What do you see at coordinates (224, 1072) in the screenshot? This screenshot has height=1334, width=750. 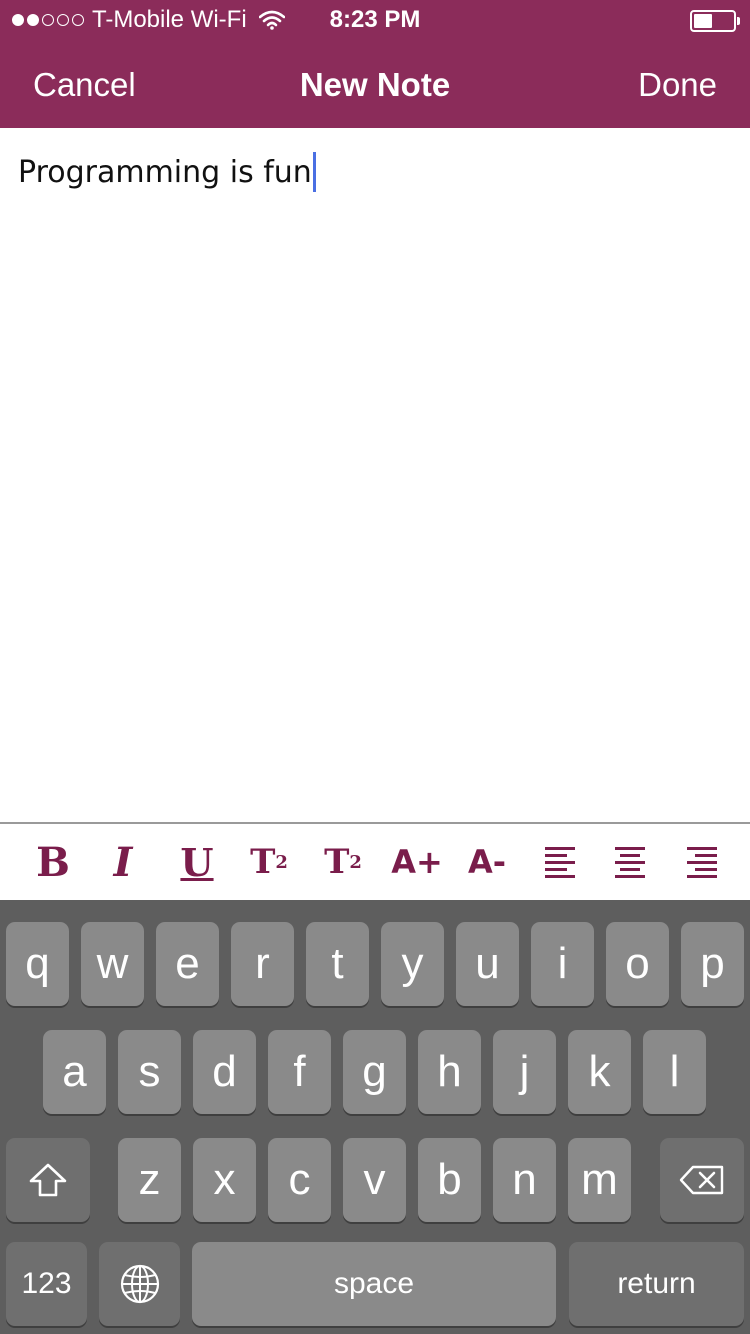 I see `key: d` at bounding box center [224, 1072].